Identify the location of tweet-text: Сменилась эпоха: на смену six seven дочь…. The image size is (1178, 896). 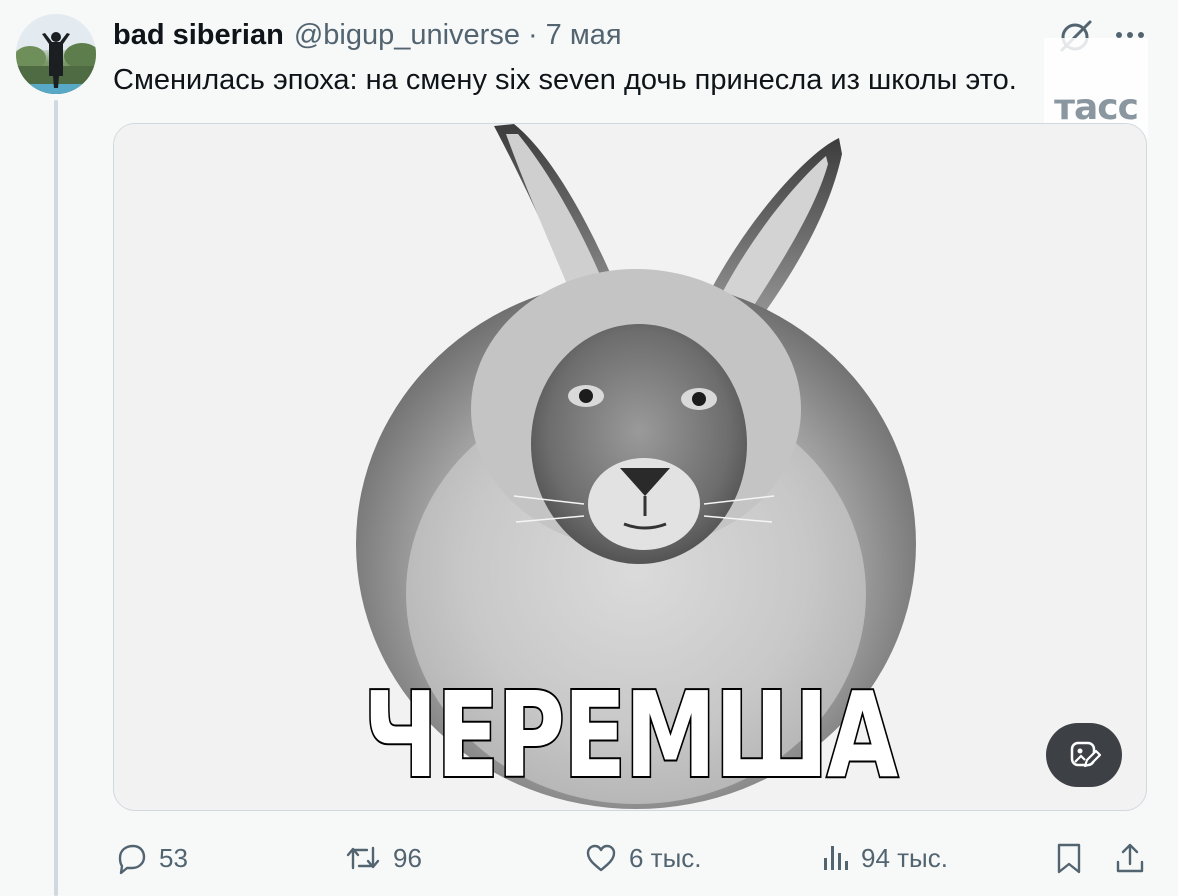
(565, 80).